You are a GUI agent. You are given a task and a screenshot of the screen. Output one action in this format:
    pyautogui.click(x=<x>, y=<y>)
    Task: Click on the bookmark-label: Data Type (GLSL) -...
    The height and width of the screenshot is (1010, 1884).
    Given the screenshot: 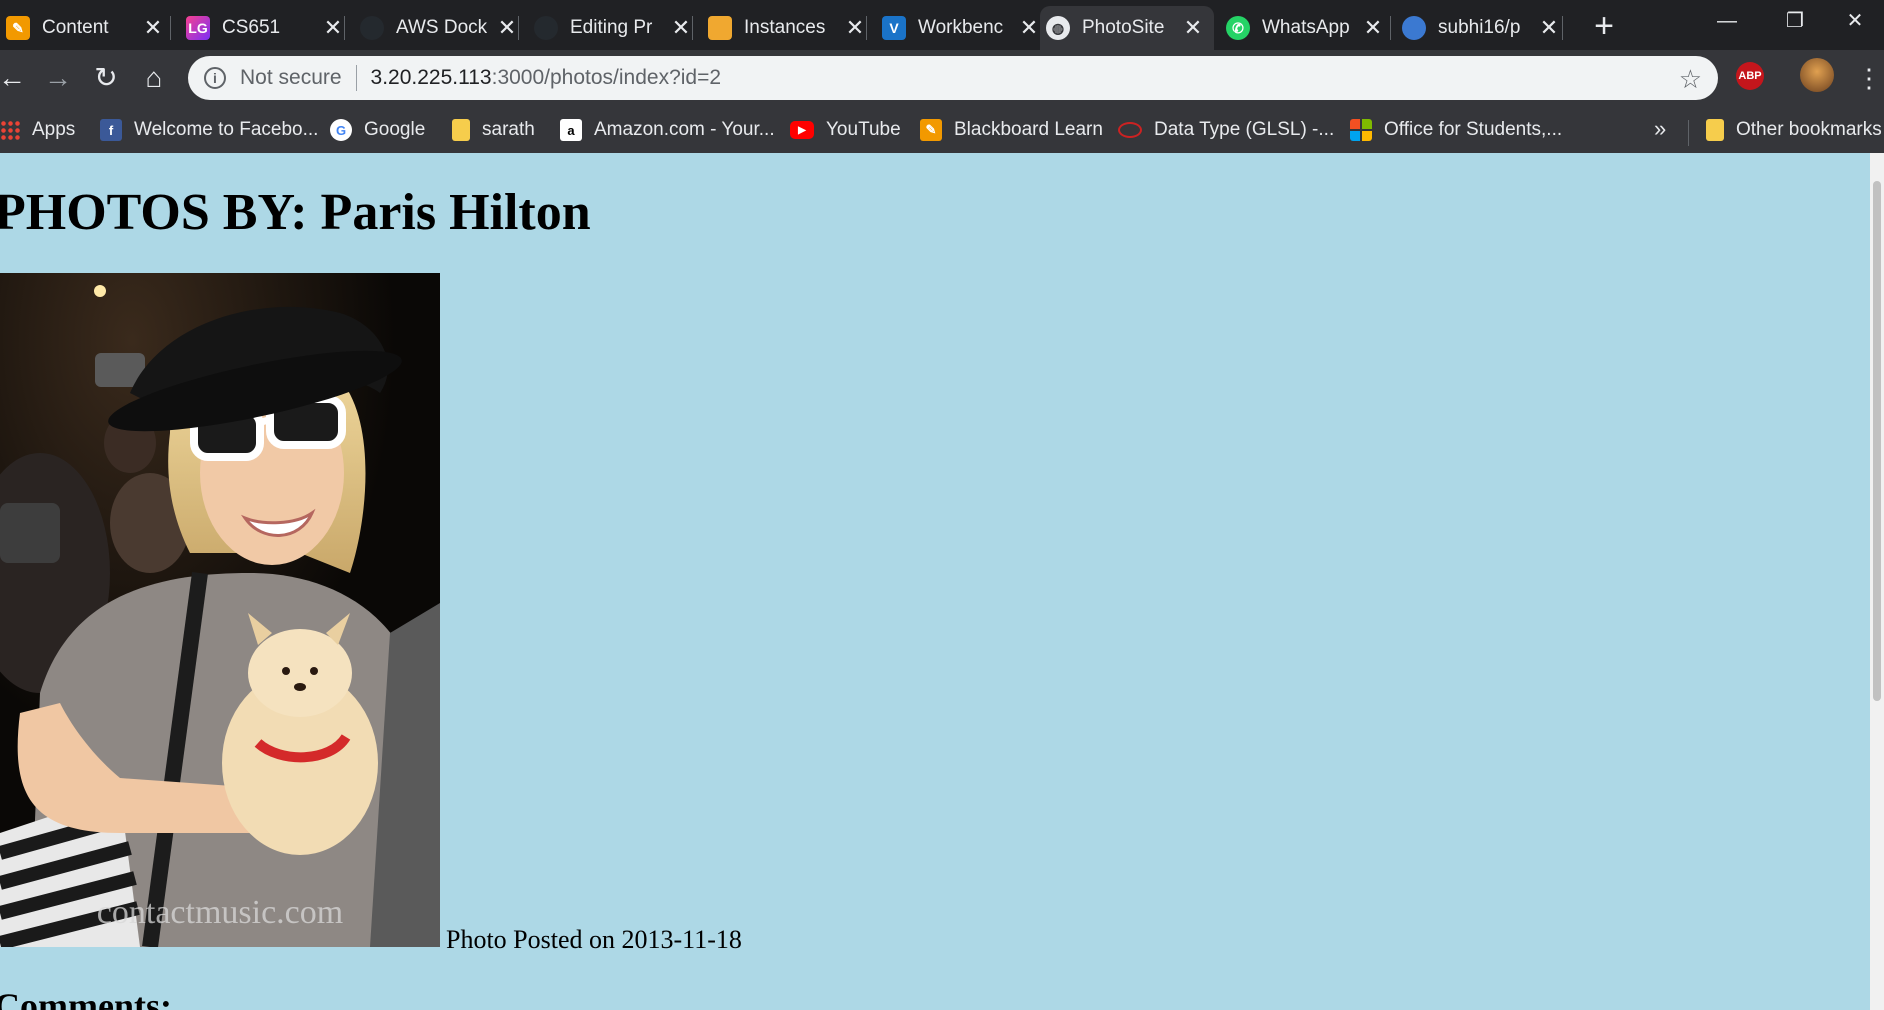 What is the action you would take?
    pyautogui.click(x=1244, y=129)
    